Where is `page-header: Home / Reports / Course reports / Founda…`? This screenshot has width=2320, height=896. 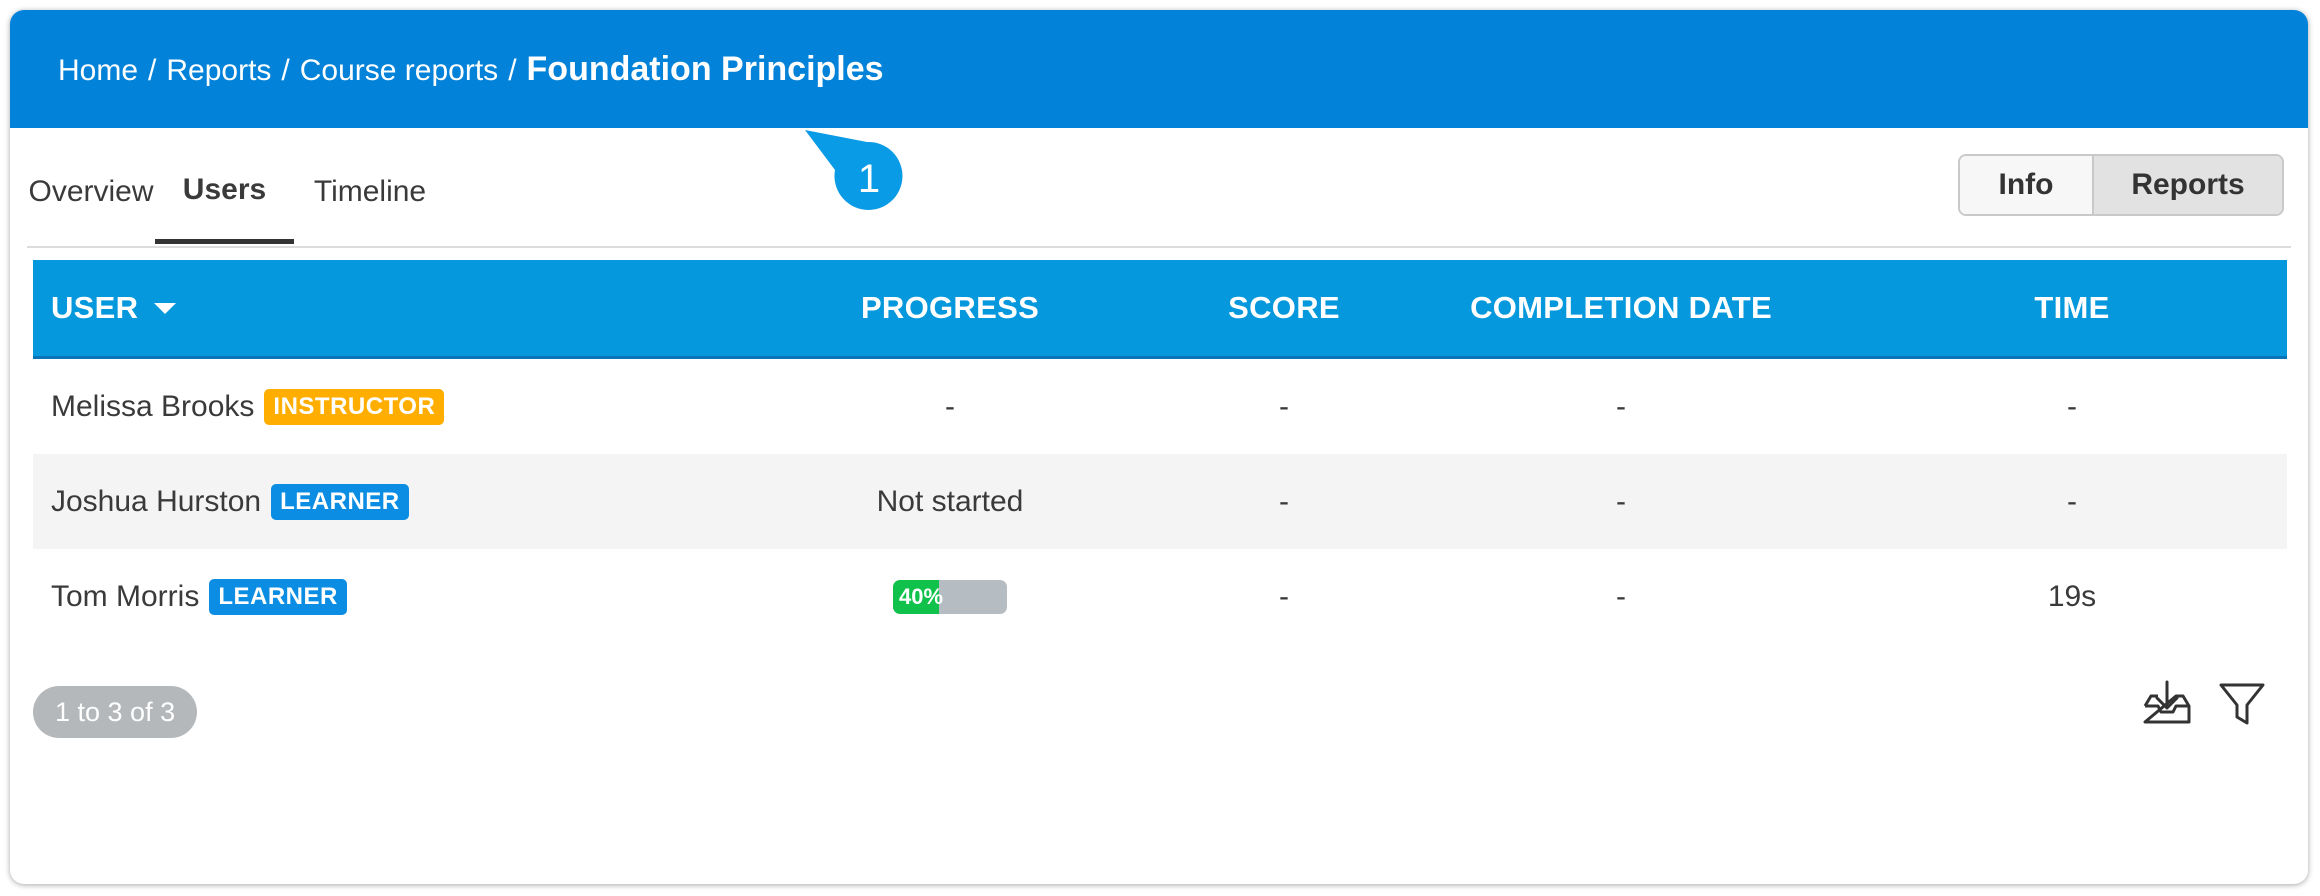
page-header: Home / Reports / Course reports / Founda… is located at coordinates (1159, 69).